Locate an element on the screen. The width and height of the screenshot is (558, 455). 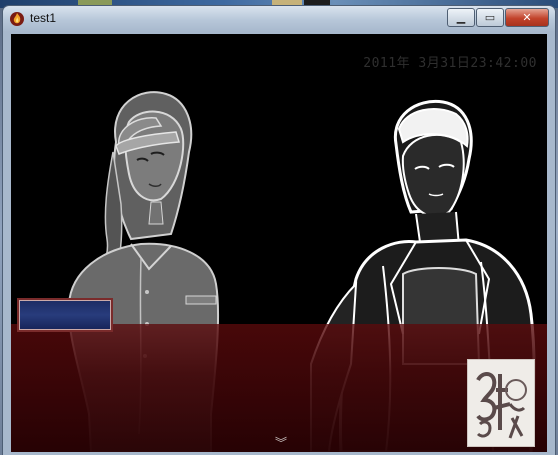
maximize-button: ▭ is located at coordinates (490, 17).